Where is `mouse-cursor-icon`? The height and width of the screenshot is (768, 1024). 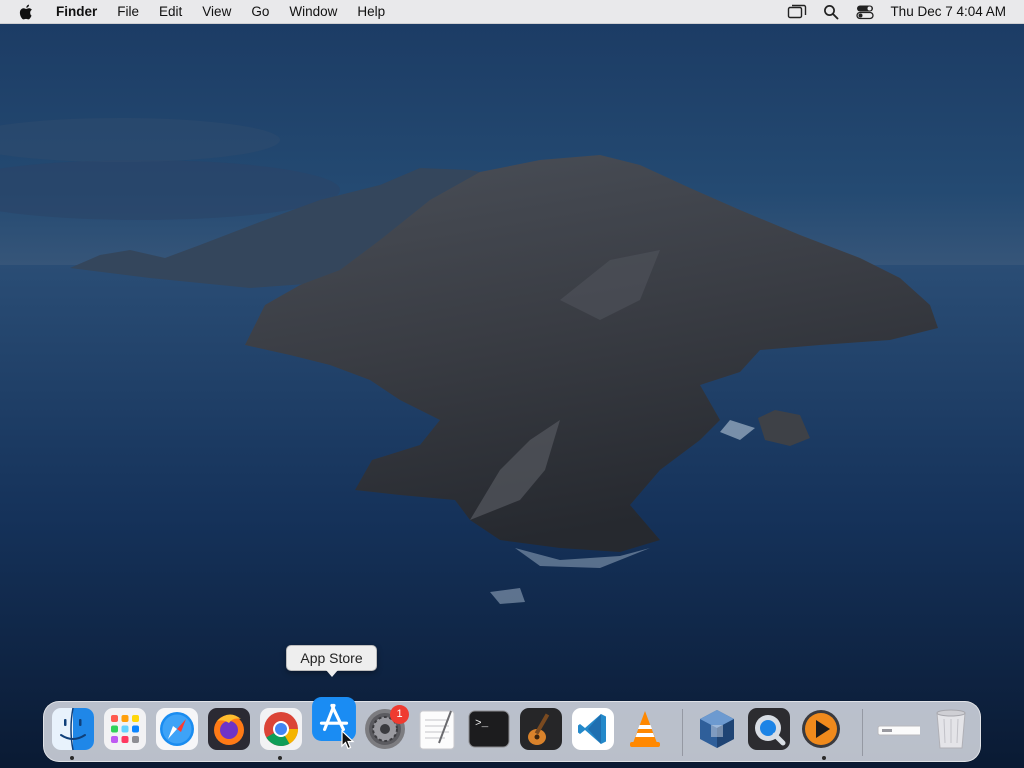 mouse-cursor-icon is located at coordinates (348, 740).